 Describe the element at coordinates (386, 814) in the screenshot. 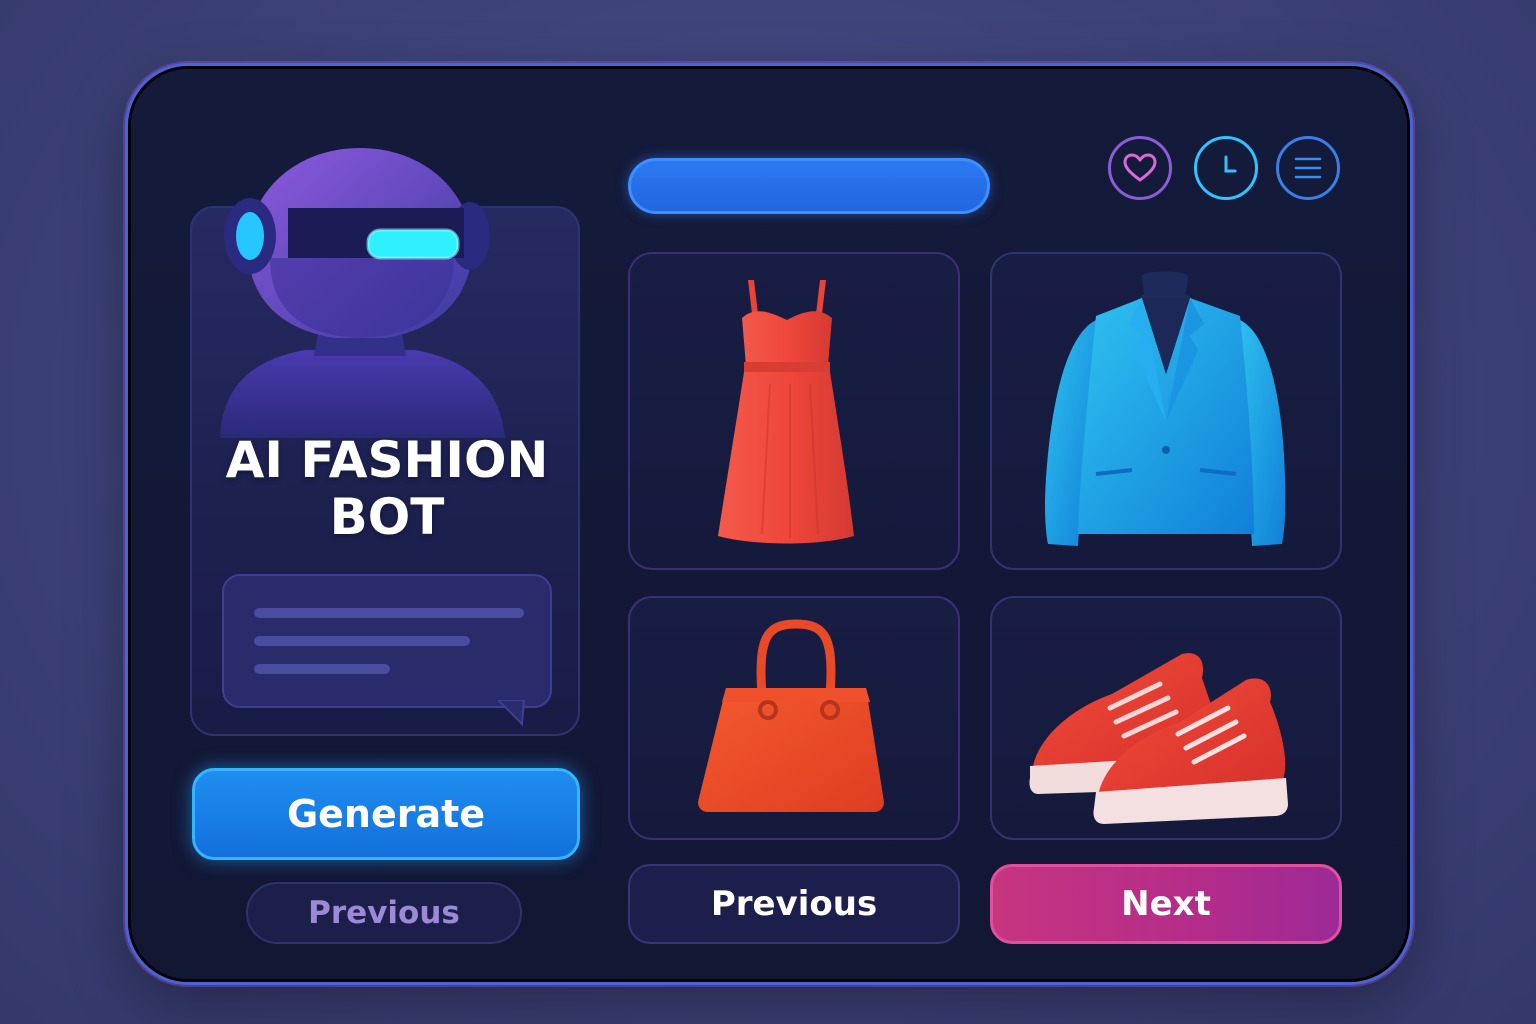

I see `generate-button: Generate` at that location.